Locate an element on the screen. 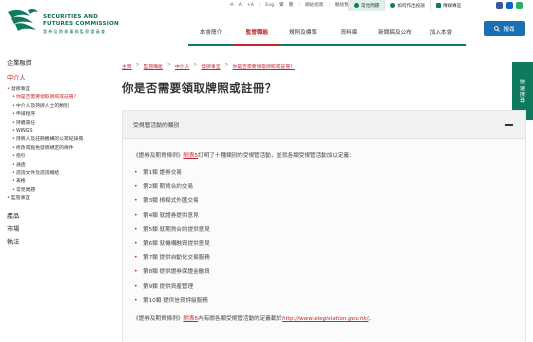  logo-line2: FUTURES COMMISSION is located at coordinates (81, 23).